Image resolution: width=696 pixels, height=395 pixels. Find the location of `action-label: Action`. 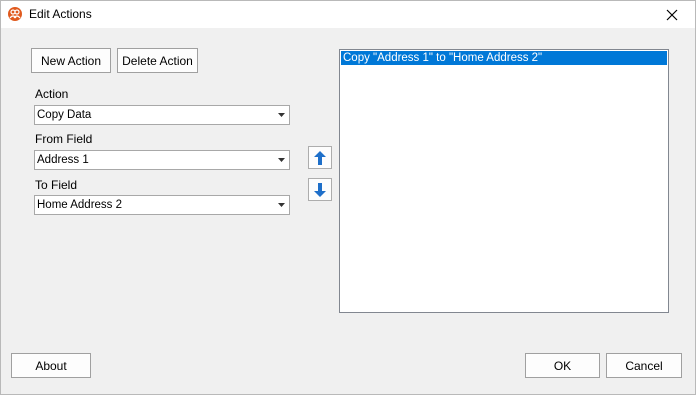

action-label: Action is located at coordinates (52, 94).